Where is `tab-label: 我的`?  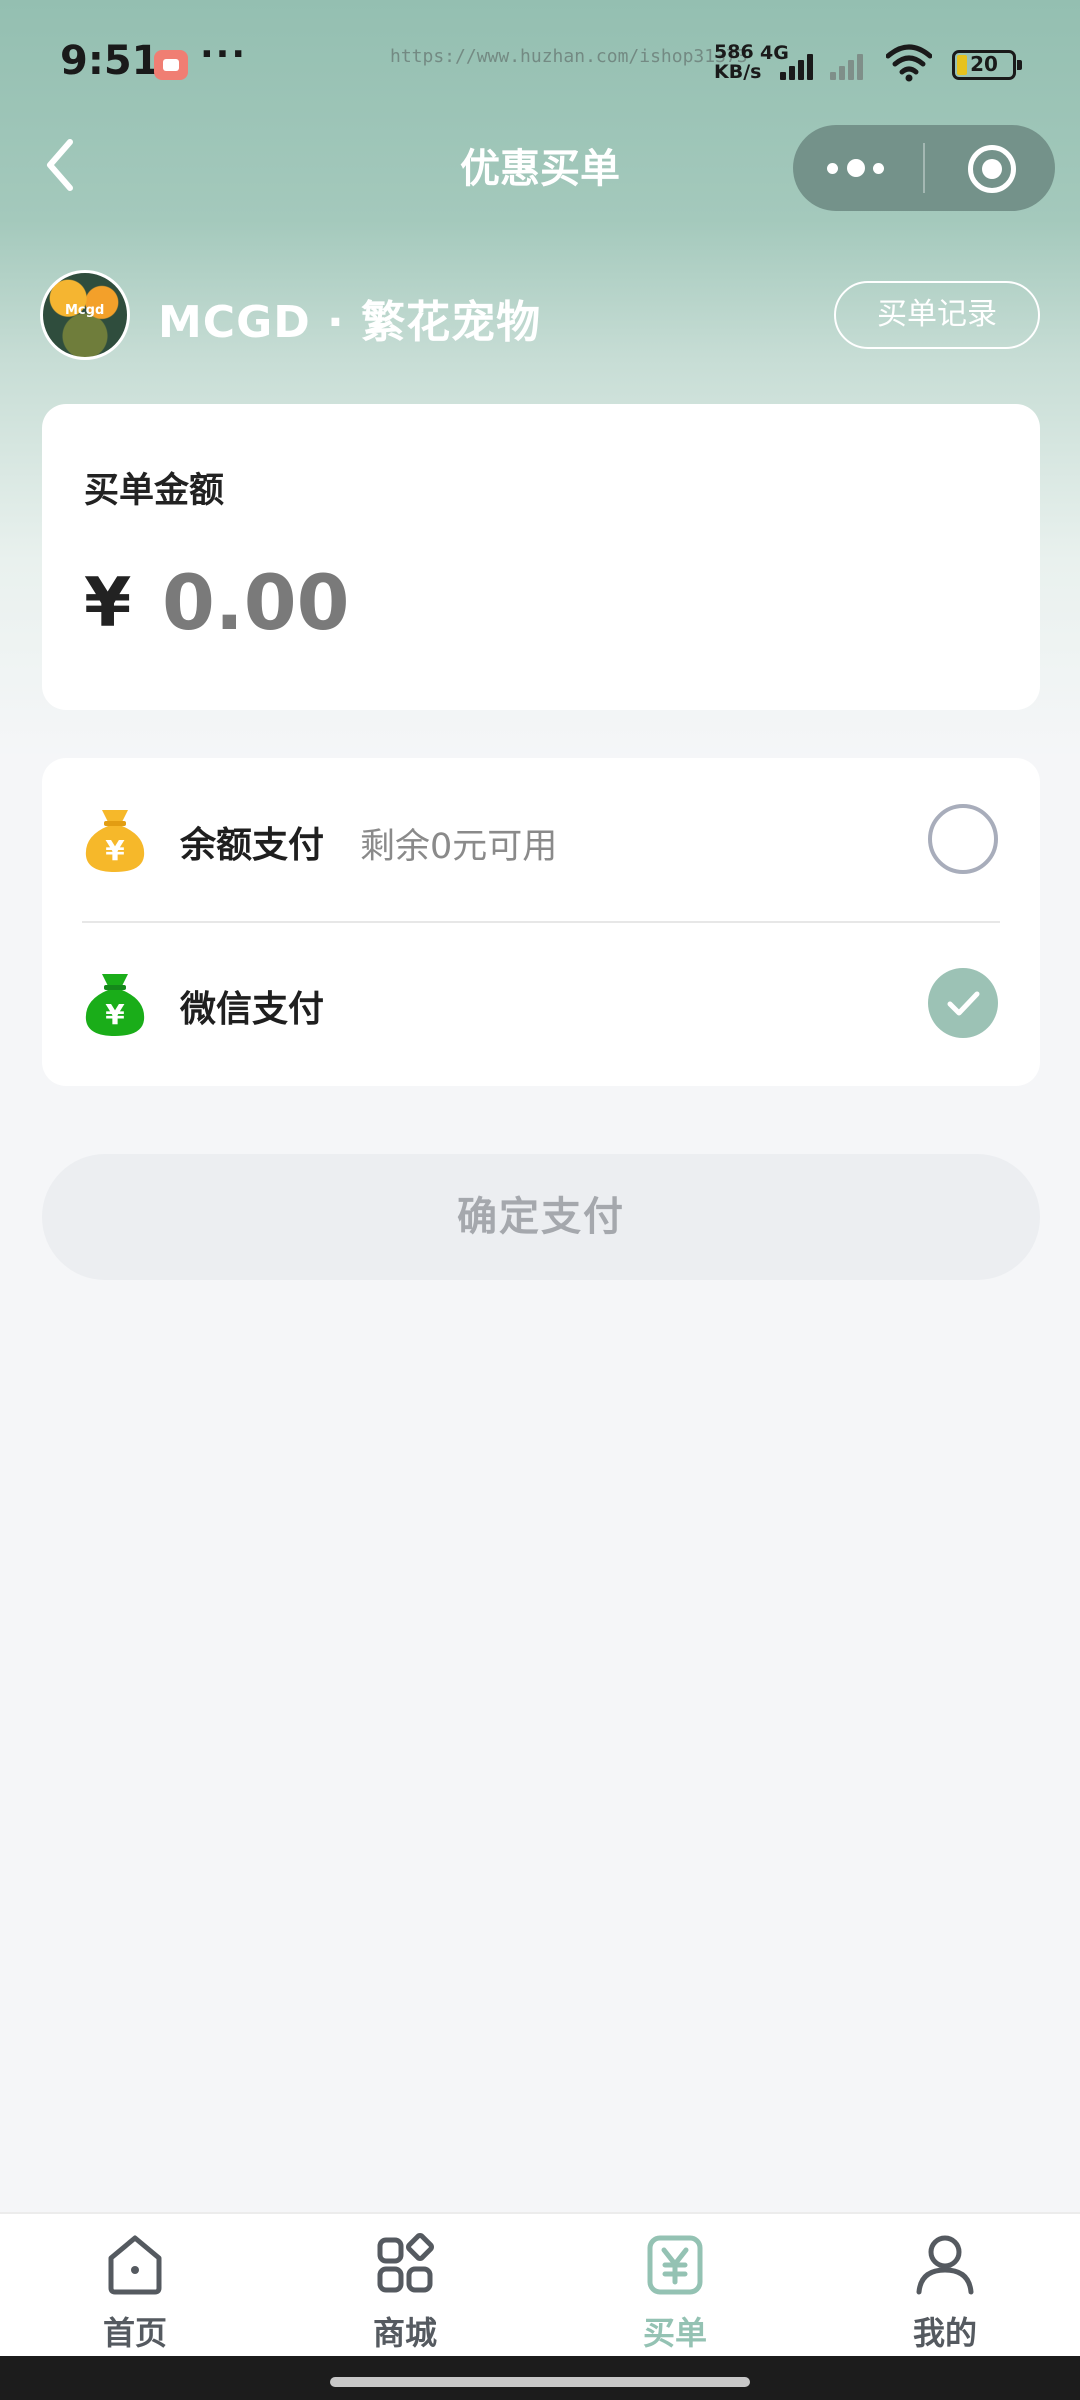 tab-label: 我的 is located at coordinates (944, 2333).